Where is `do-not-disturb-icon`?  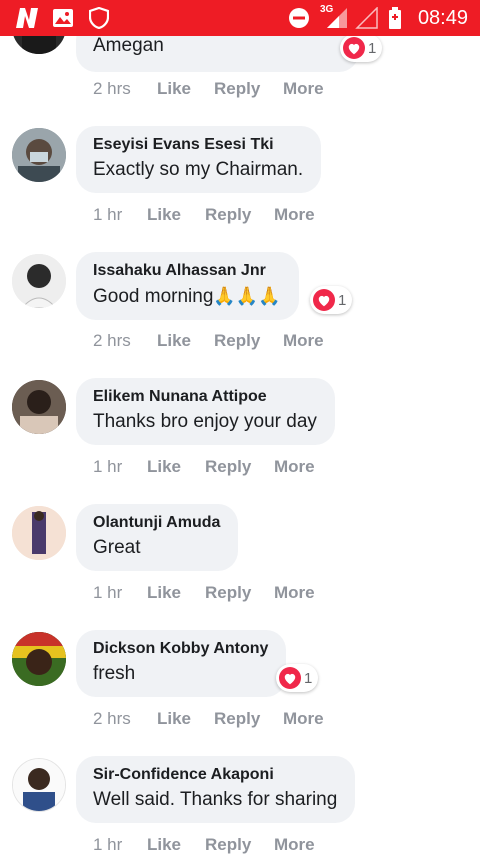
do-not-disturb-icon is located at coordinates (299, 18).